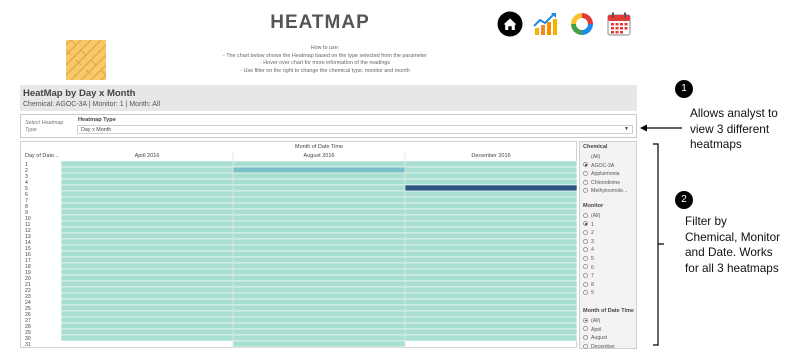  I want to click on callout-line: heatmaps, so click(716, 144).